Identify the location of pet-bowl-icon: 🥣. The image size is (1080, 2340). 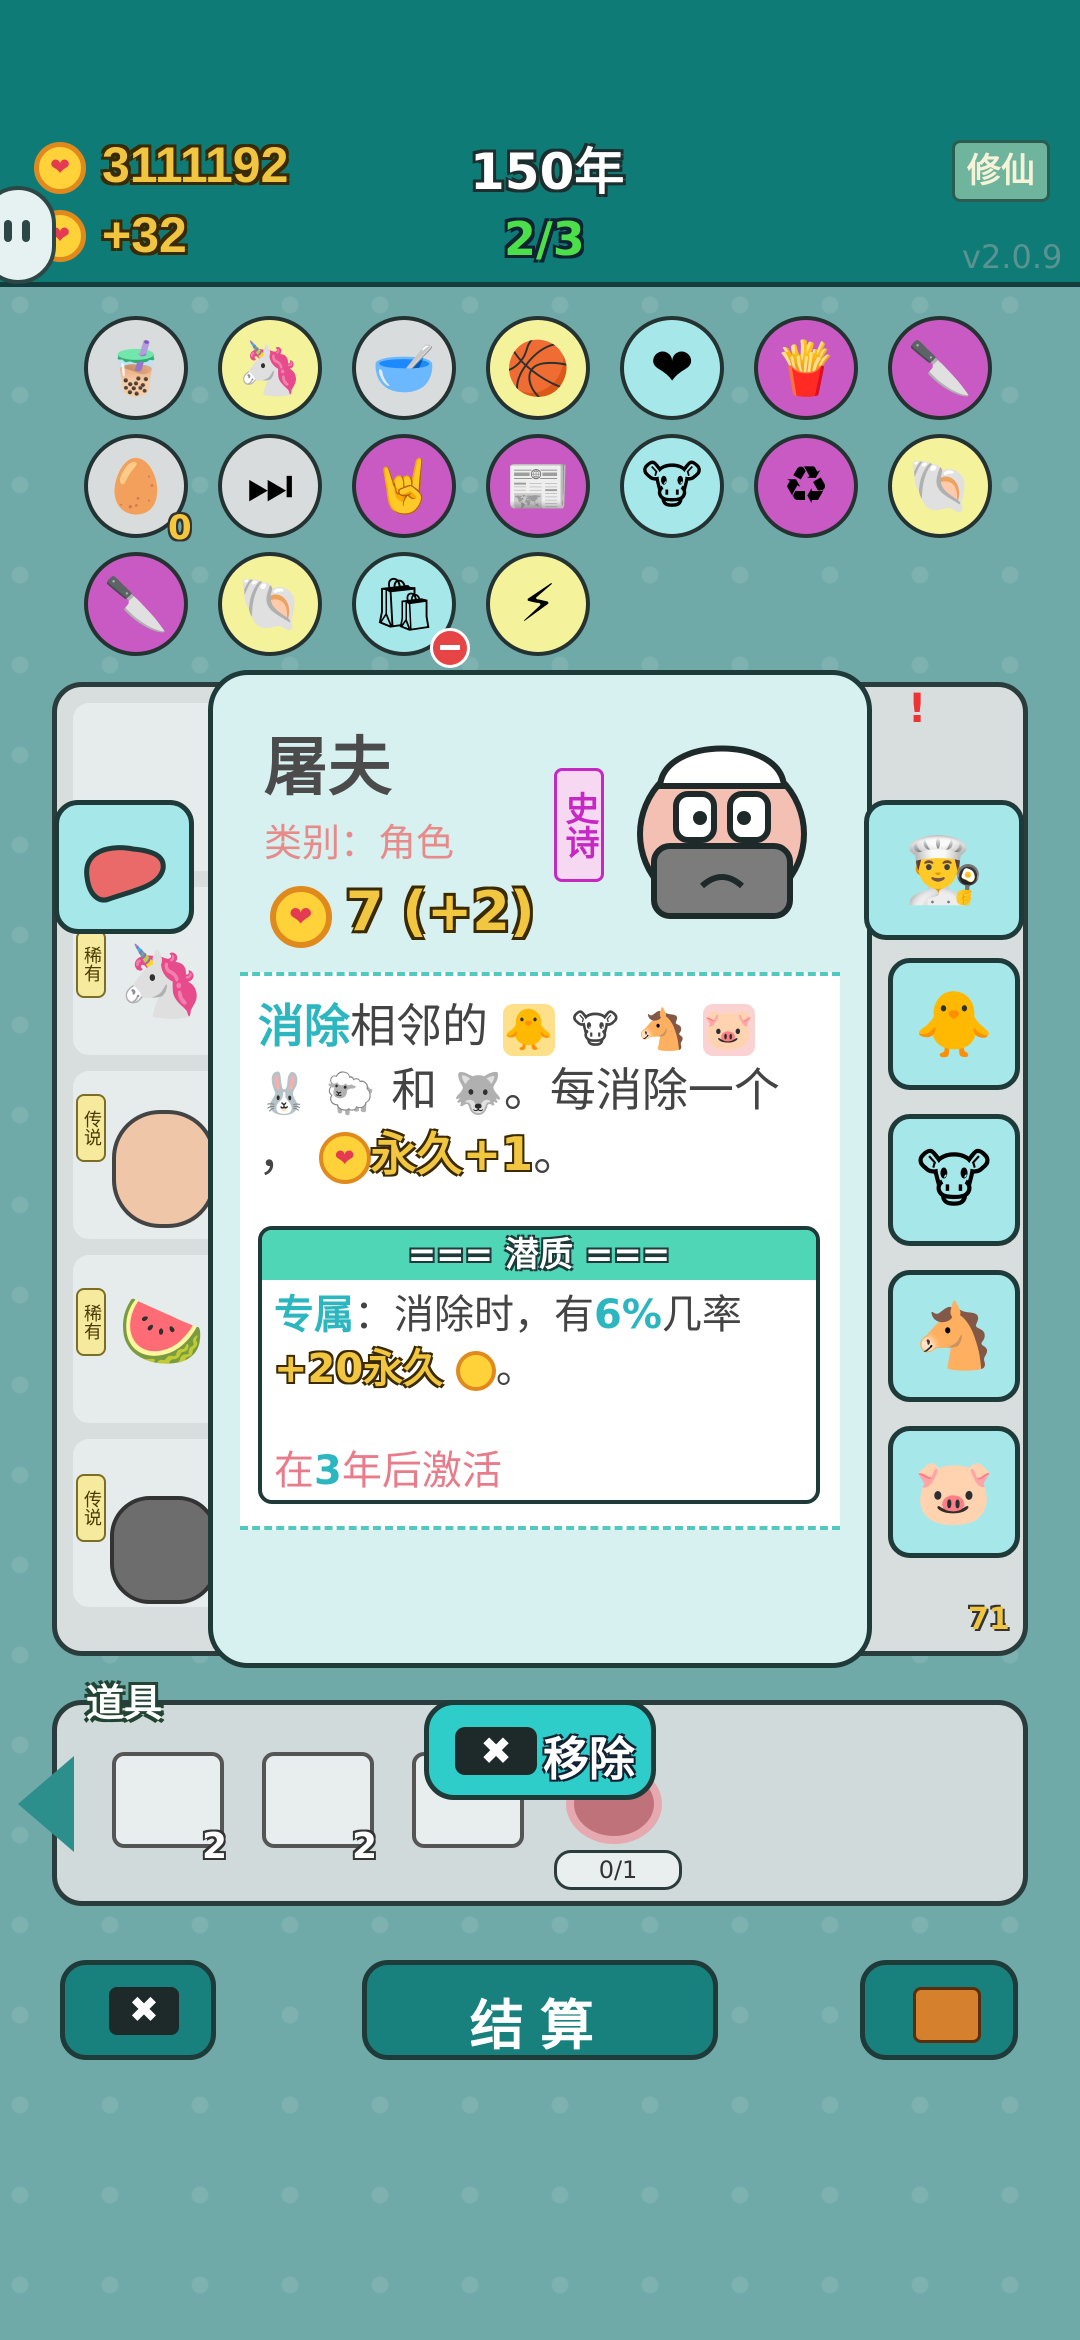
(404, 368).